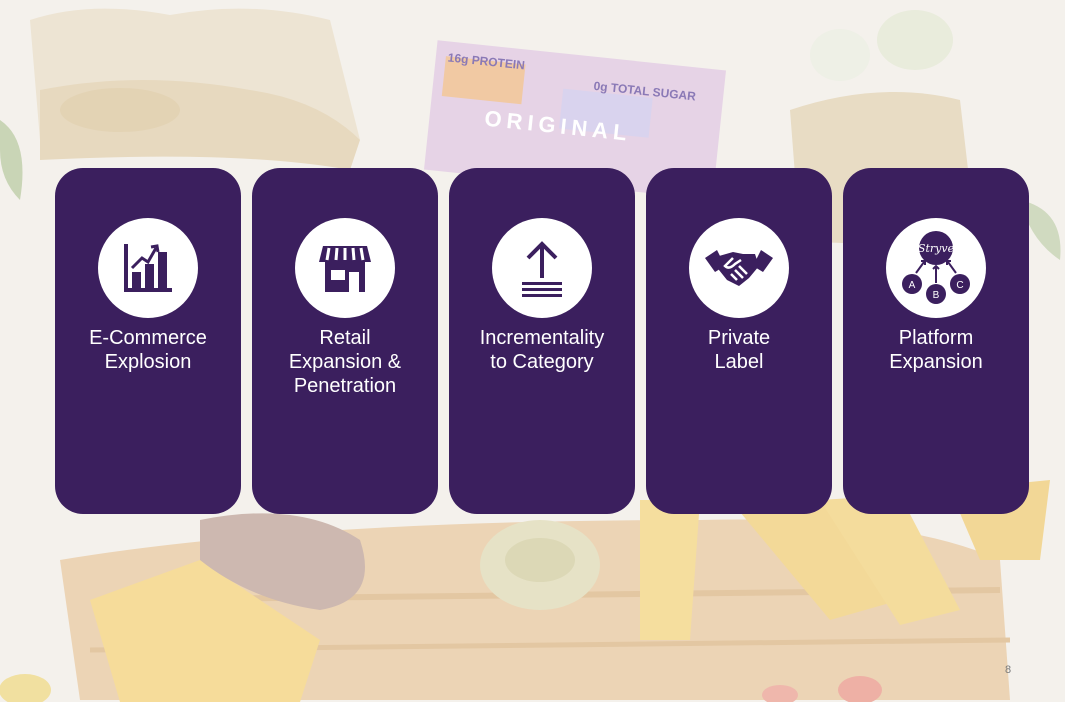 The height and width of the screenshot is (702, 1065). Describe the element at coordinates (959, 285) in the screenshot. I see `node-c-label: C` at that location.